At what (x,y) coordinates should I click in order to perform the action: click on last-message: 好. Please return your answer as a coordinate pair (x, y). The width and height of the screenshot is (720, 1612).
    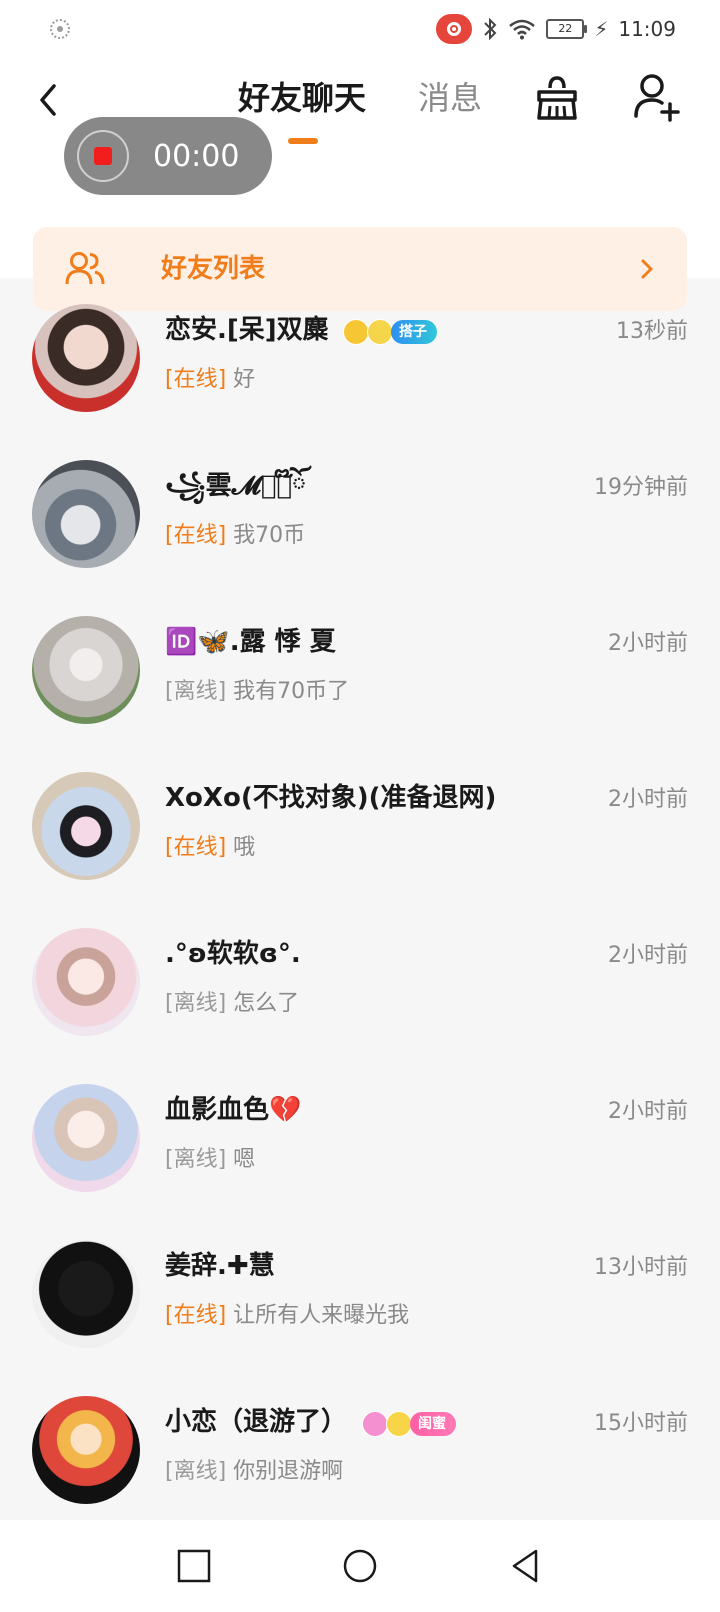
    Looking at the image, I should click on (244, 379).